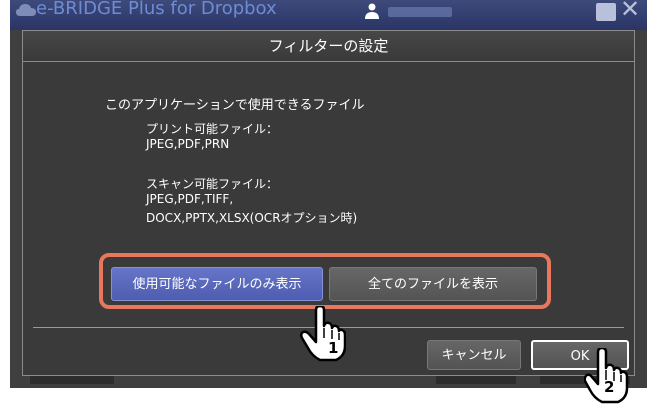 This screenshot has height=404, width=657. Describe the element at coordinates (156, 9) in the screenshot. I see `app-title: e-BRIDGE Plus for Dropbox` at that location.